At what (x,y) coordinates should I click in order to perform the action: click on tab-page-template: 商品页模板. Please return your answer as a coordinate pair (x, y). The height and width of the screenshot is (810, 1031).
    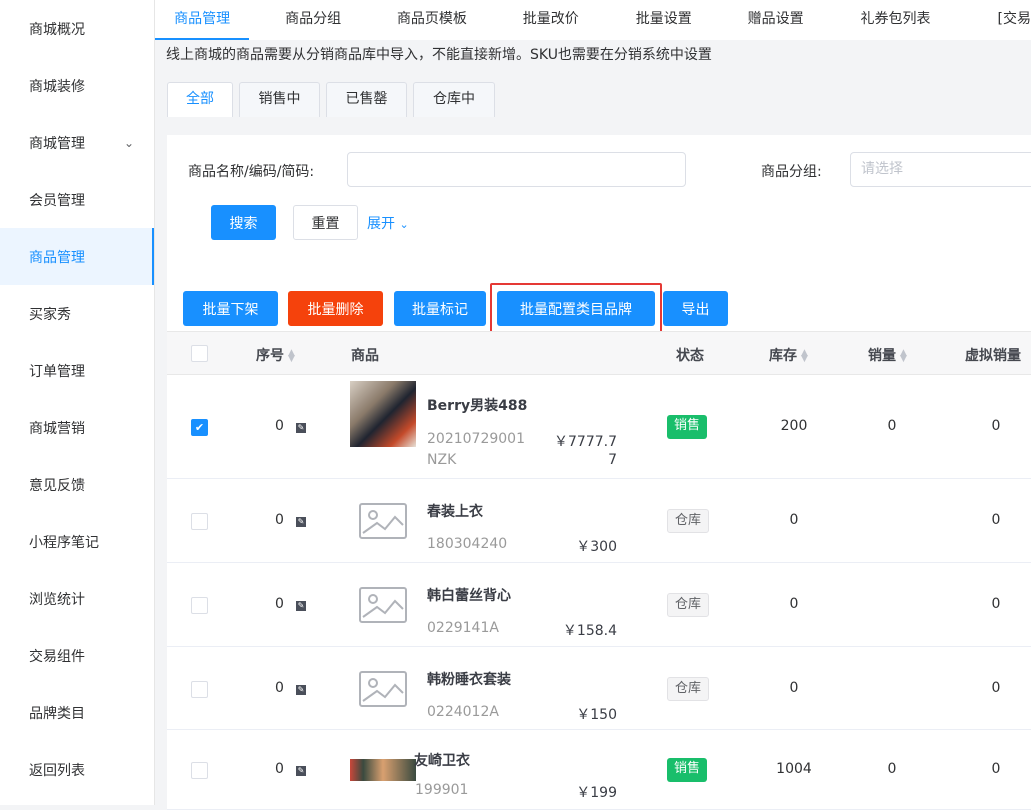
    Looking at the image, I should click on (432, 20).